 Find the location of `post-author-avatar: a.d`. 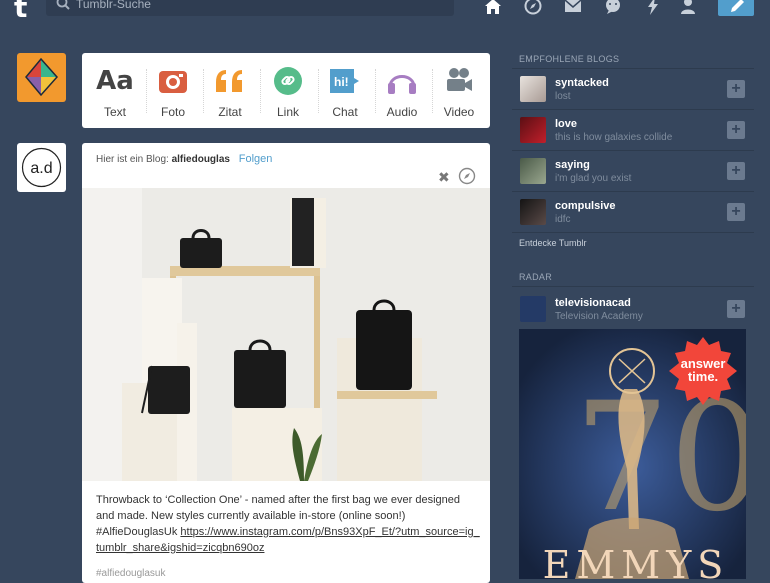

post-author-avatar: a.d is located at coordinates (41, 167).